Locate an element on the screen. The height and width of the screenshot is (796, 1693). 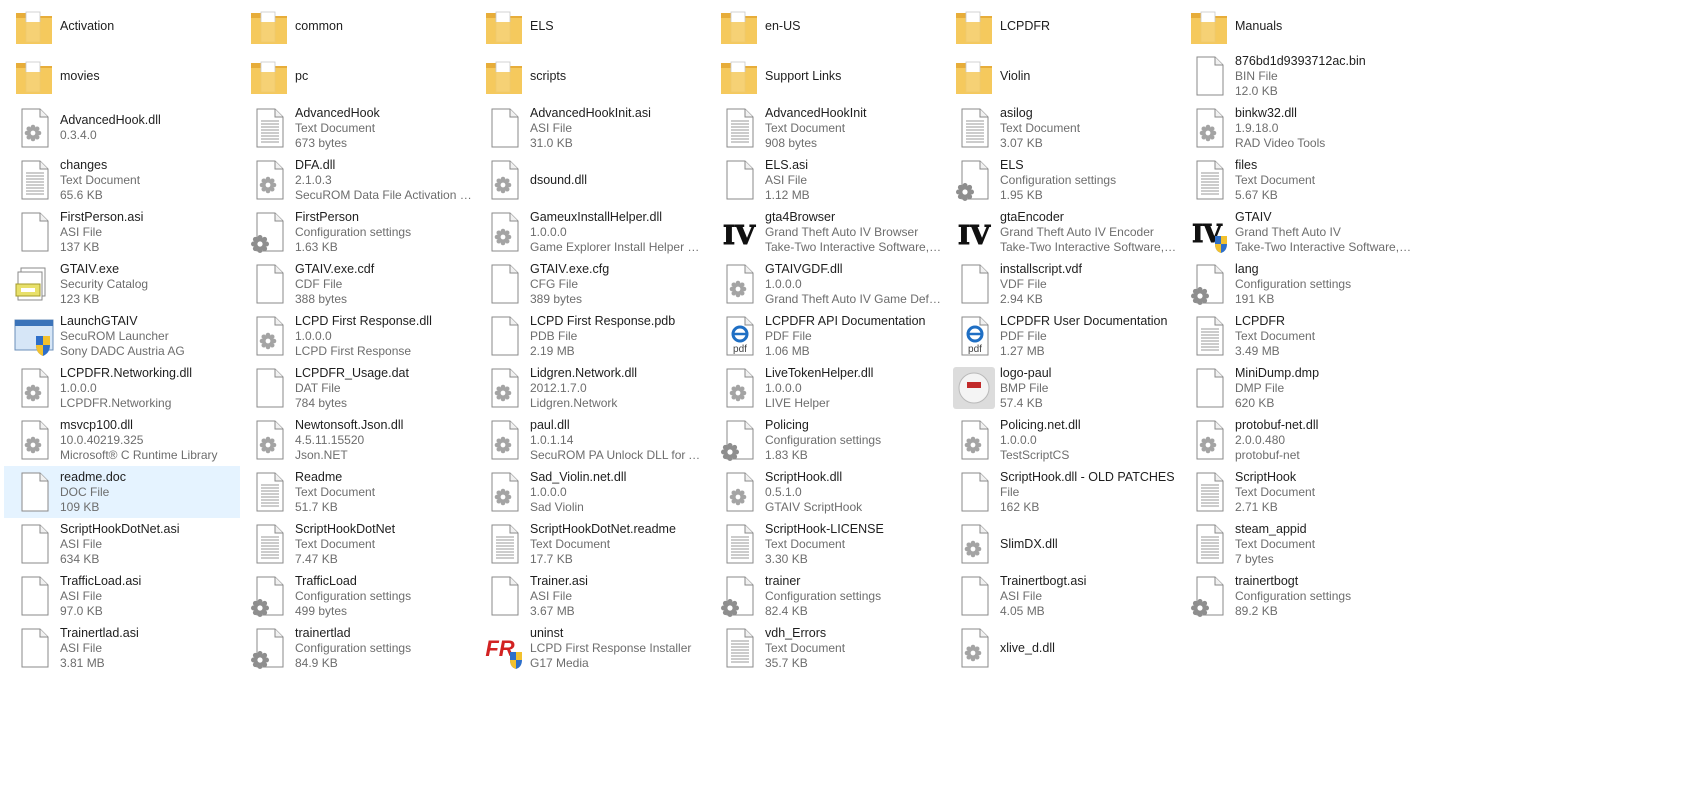
file-item-text: LCPD First Response.pdb PDB File 2.19 MB is located at coordinates (619, 336).